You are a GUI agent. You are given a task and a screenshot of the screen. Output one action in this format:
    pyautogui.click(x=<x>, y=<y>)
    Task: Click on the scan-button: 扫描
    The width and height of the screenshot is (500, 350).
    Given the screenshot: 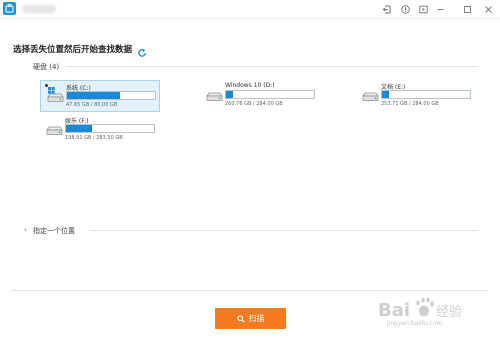 What is the action you would take?
    pyautogui.click(x=250, y=318)
    